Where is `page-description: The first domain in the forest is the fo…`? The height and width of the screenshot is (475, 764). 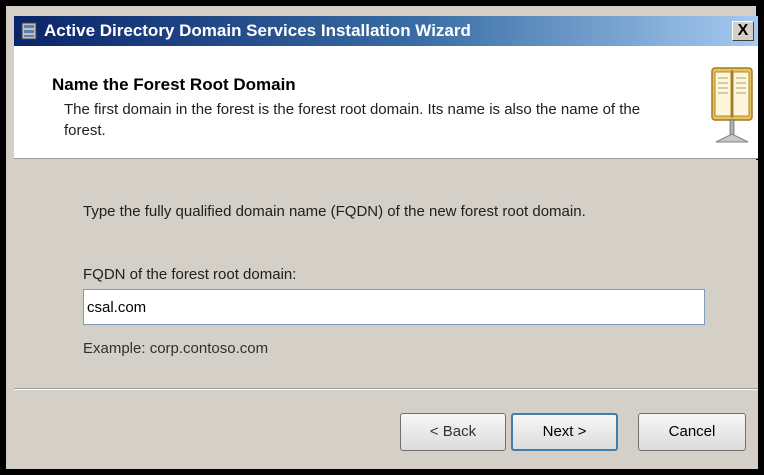 page-description: The first domain in the forest is the fo… is located at coordinates (352, 120).